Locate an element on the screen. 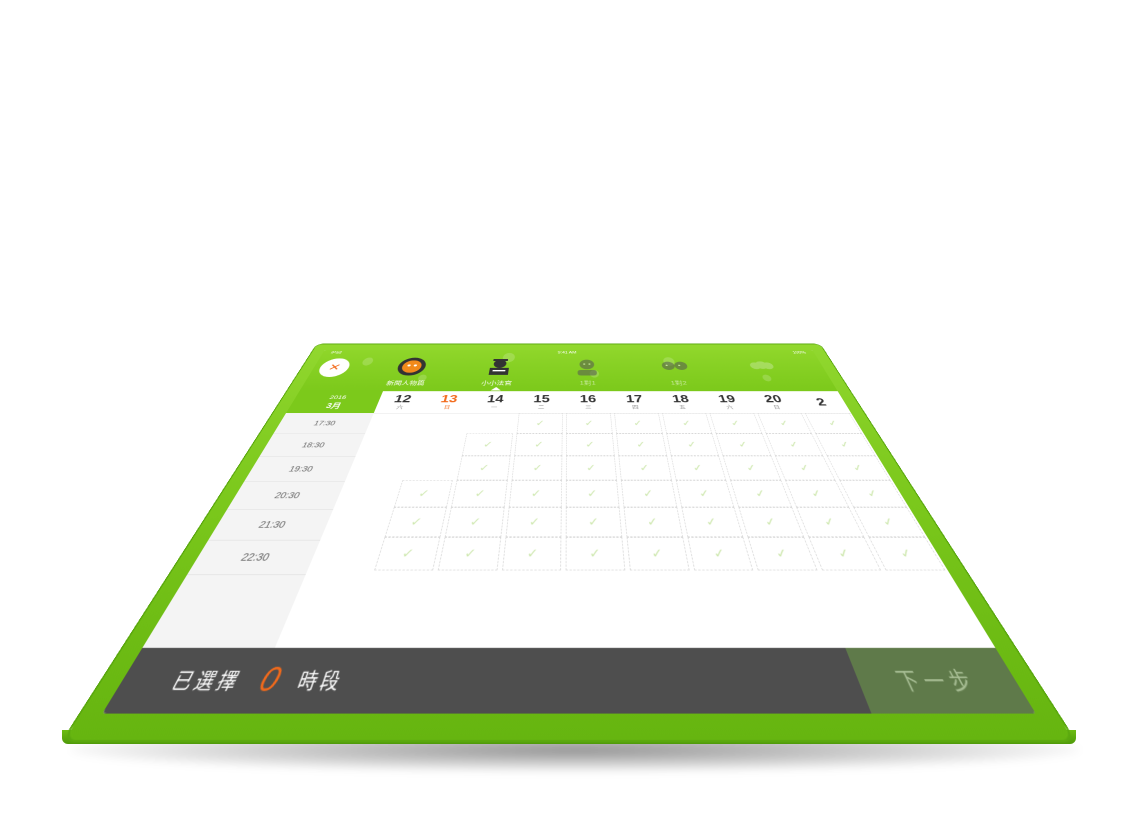  tab-one-on-two: 1對2 is located at coordinates (677, 373).